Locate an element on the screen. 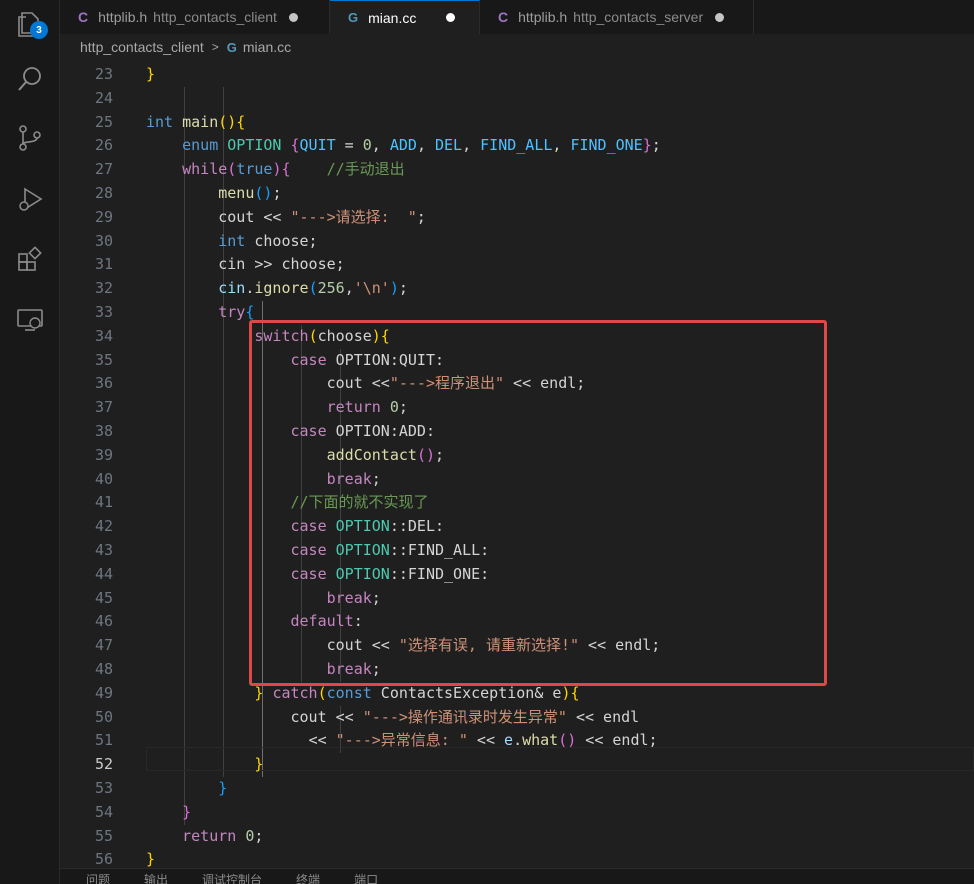 The height and width of the screenshot is (884, 974). code-line: 43 case OPTION::FIND_ALL: is located at coordinates (517, 551).